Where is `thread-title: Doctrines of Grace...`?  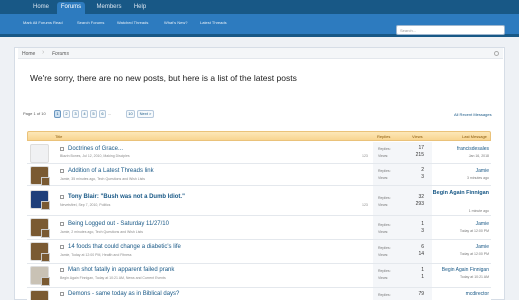
thread-title: Doctrines of Grace... is located at coordinates (95, 149).